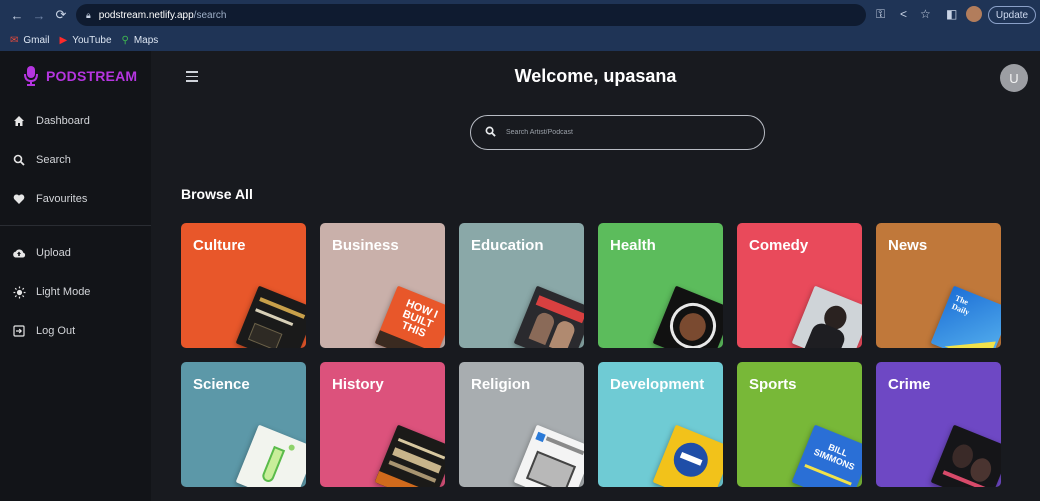 The width and height of the screenshot is (1040, 501). I want to click on sidebar-item-label: Log Out, so click(56, 331).